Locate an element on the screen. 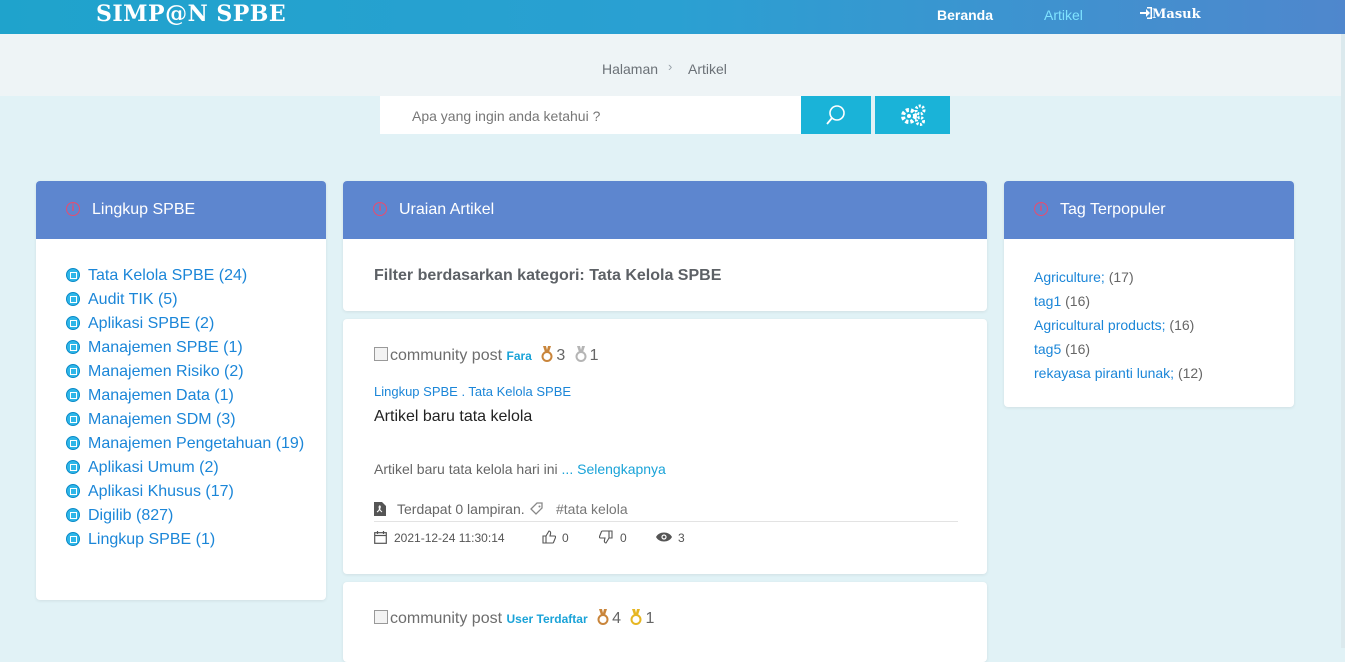  login-icon is located at coordinates (1146, 13).